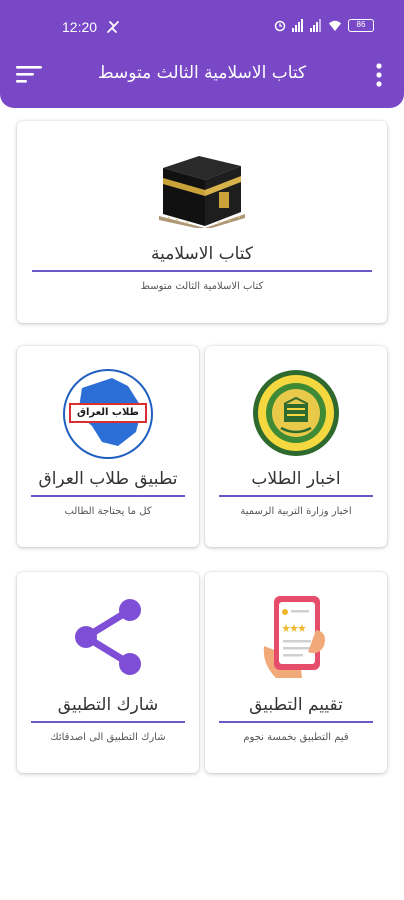 The image size is (404, 900). I want to click on card-title: تقييم التطبيق, so click(296, 705).